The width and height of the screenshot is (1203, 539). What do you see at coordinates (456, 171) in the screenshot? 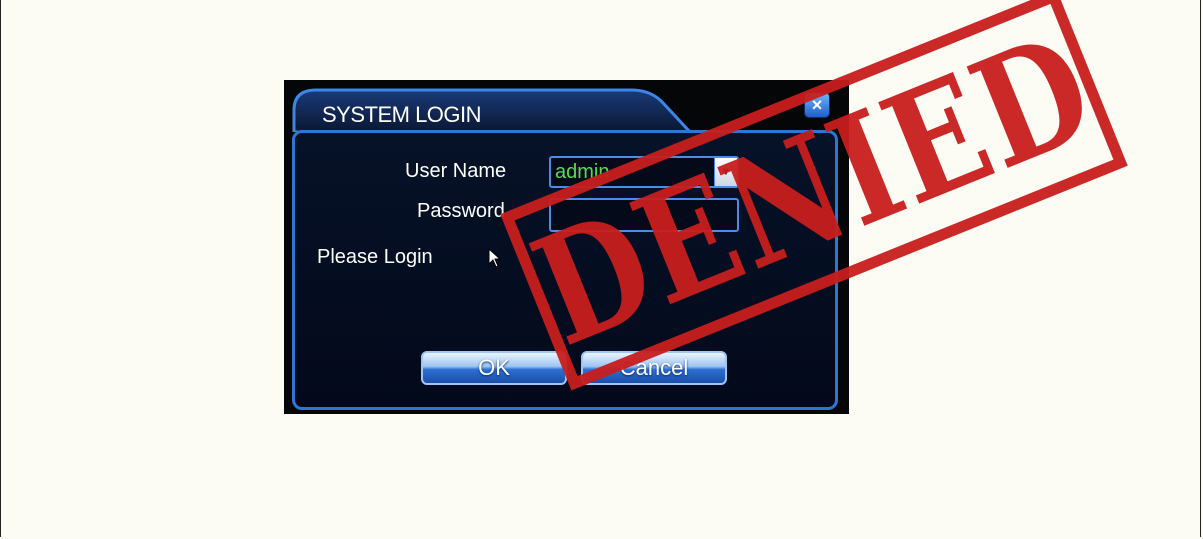
I see `user-name-label: User Name` at bounding box center [456, 171].